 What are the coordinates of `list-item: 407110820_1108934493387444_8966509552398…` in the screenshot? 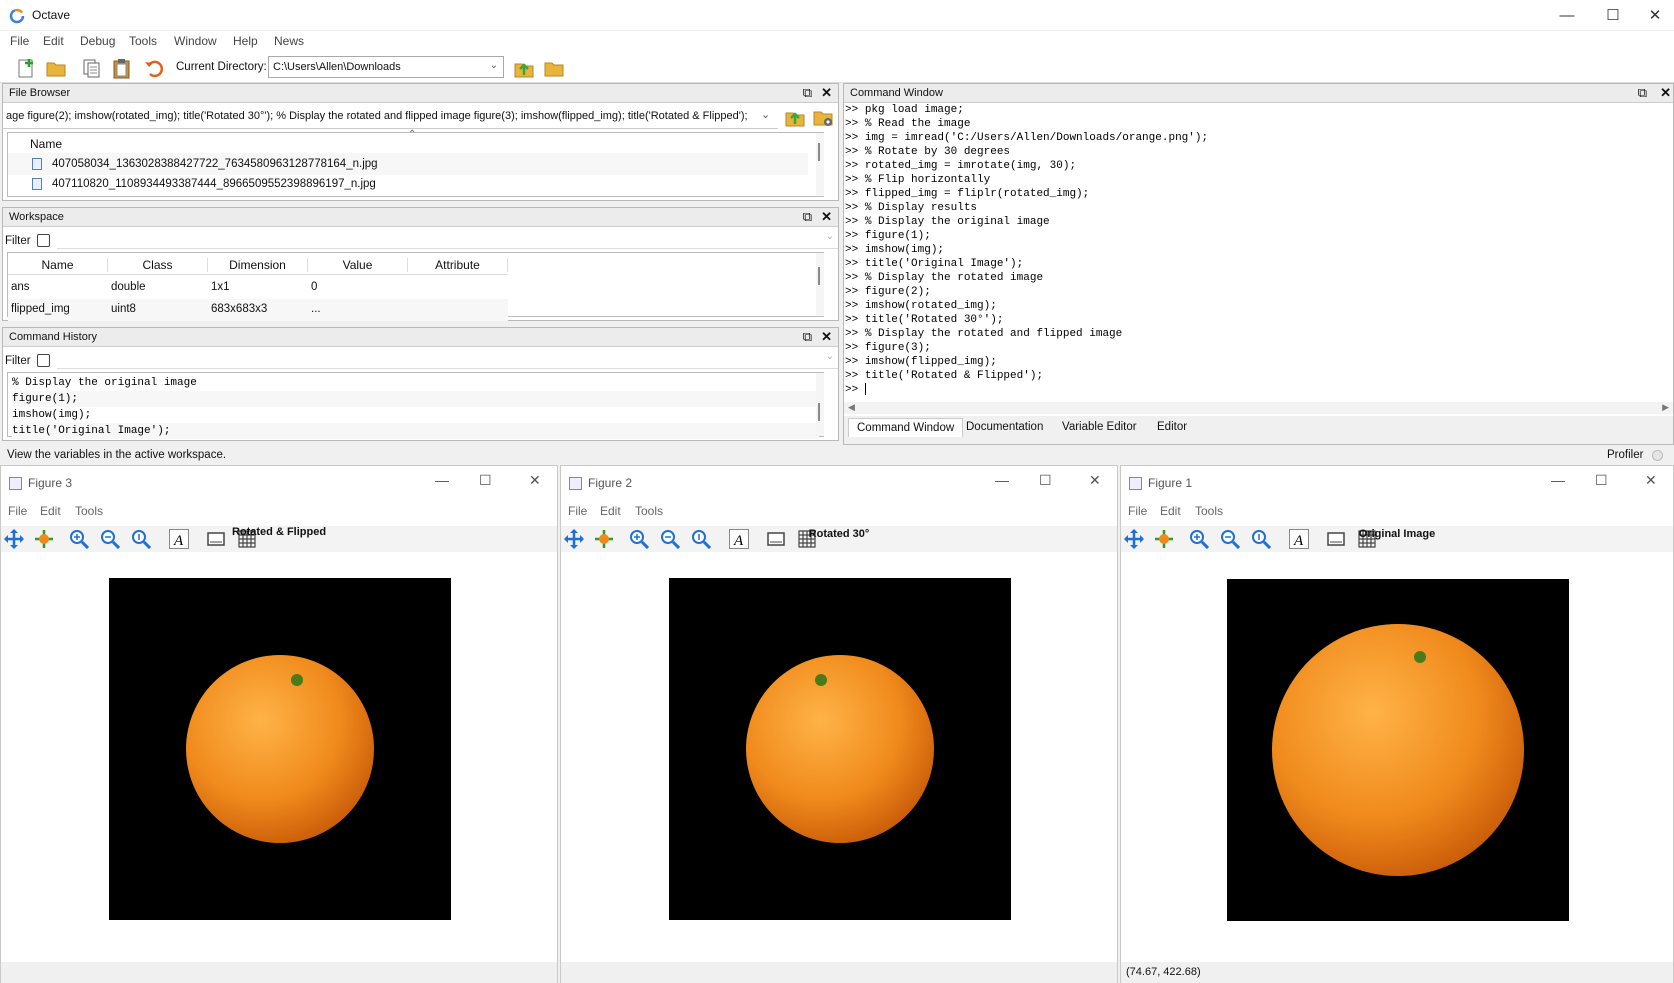 It's located at (408, 184).